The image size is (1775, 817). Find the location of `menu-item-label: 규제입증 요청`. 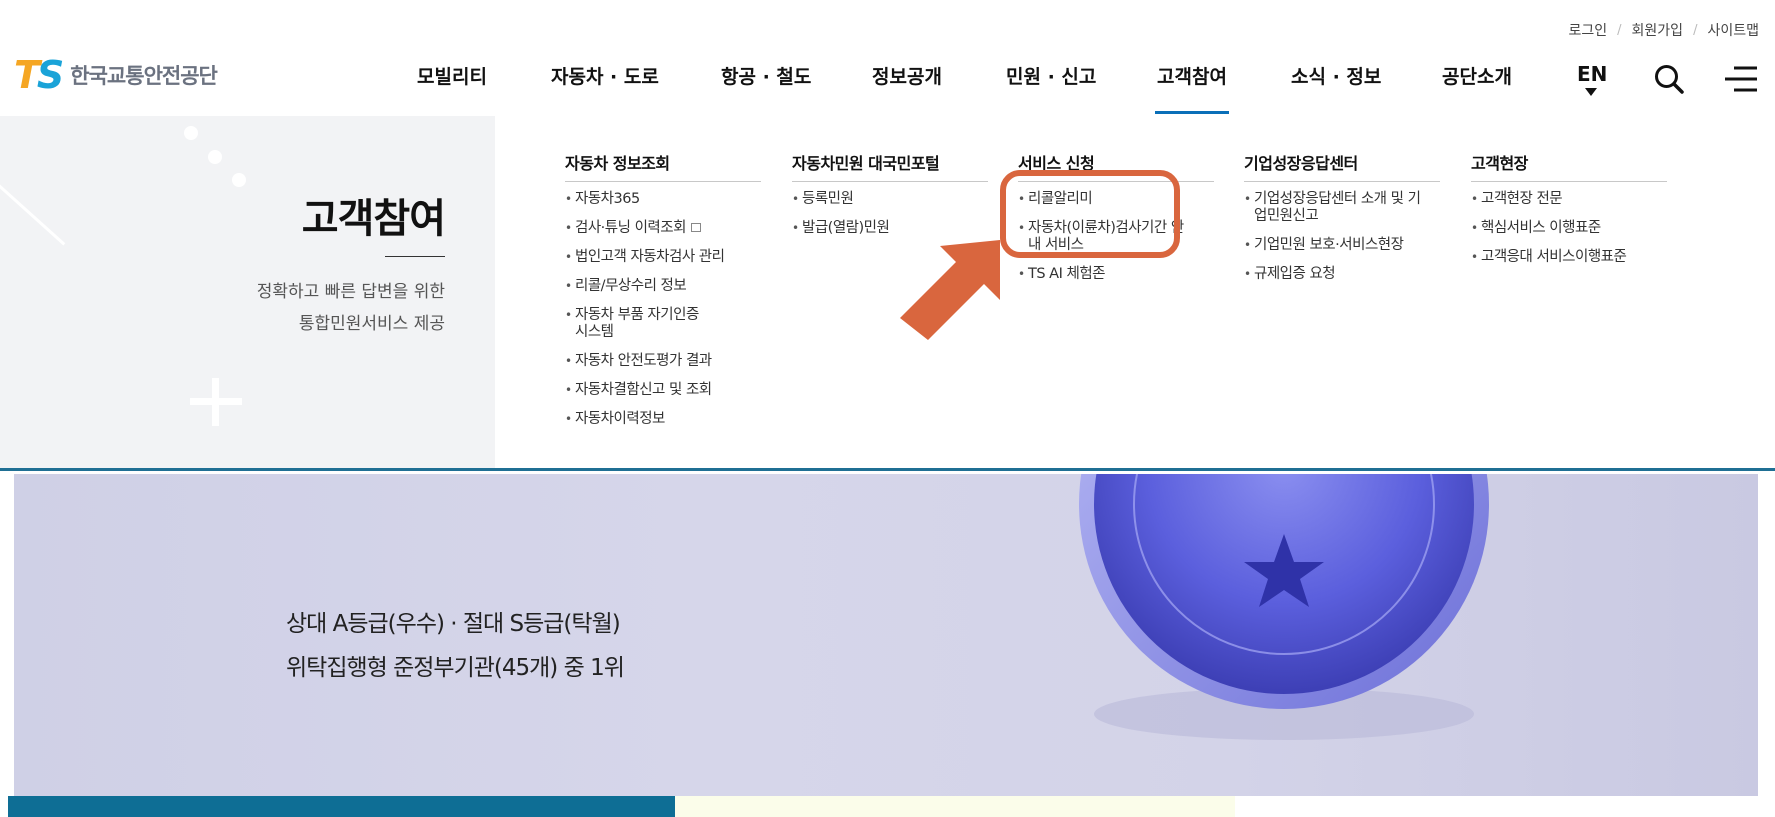

menu-item-label: 규제입증 요청 is located at coordinates (1295, 274).